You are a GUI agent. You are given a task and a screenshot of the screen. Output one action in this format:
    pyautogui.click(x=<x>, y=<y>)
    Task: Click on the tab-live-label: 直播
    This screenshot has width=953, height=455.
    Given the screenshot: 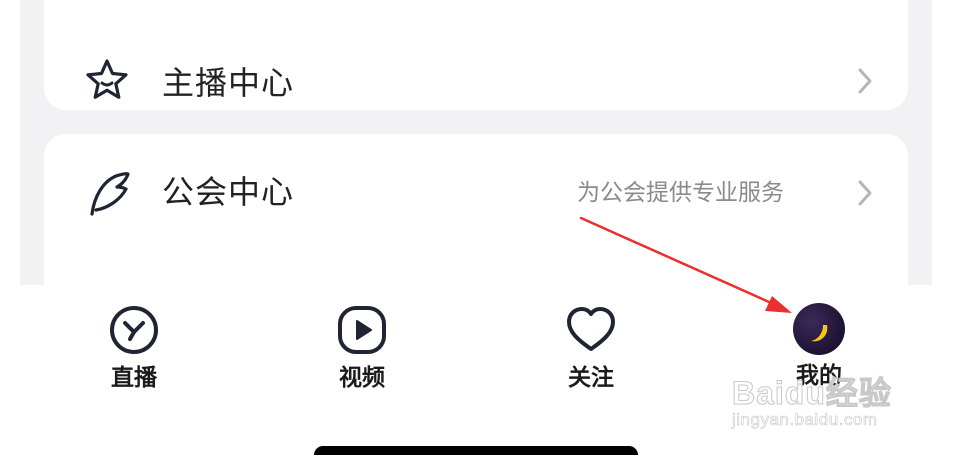 What is the action you would take?
    pyautogui.click(x=134, y=378)
    